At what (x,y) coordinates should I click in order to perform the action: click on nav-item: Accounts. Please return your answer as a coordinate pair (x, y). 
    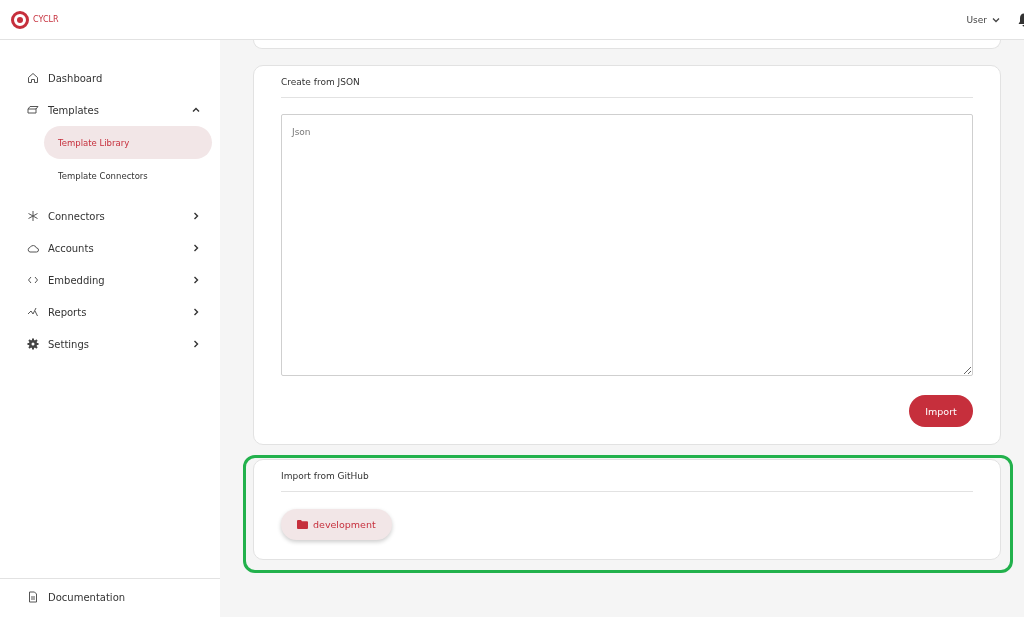
    Looking at the image, I should click on (110, 248).